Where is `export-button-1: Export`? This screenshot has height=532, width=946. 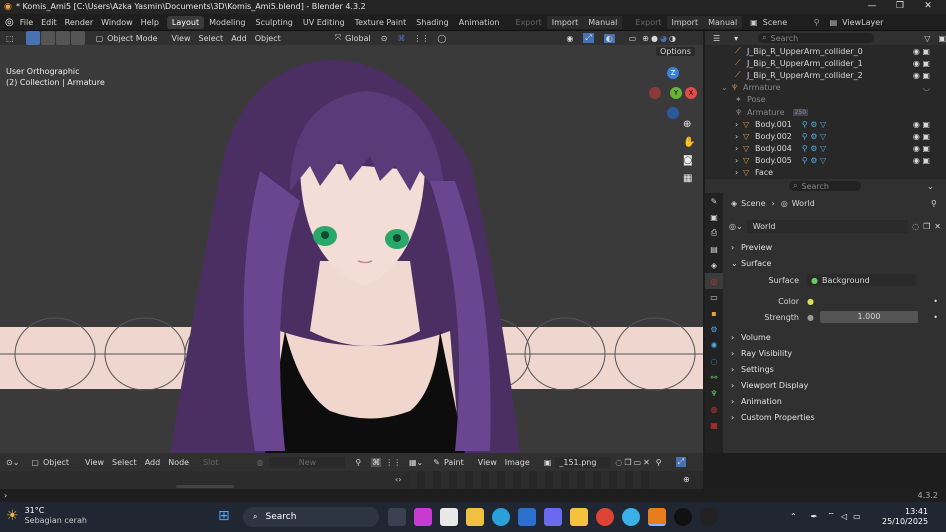
export-button-1: Export is located at coordinates (529, 22).